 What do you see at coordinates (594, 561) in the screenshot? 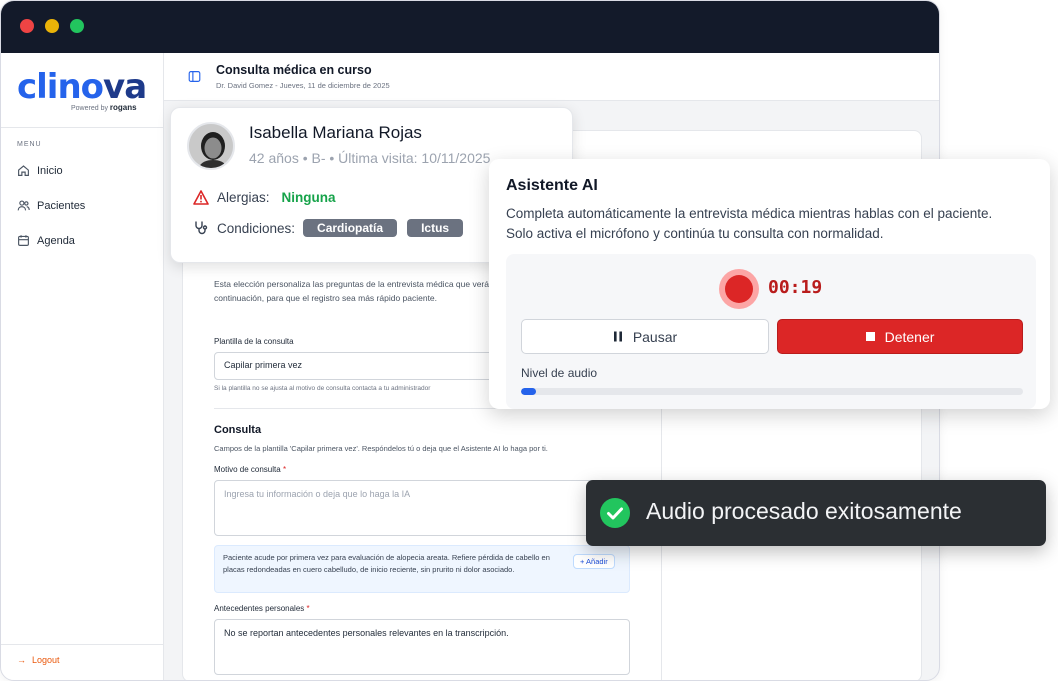
I see `add-suggestion-button: + Añadir` at bounding box center [594, 561].